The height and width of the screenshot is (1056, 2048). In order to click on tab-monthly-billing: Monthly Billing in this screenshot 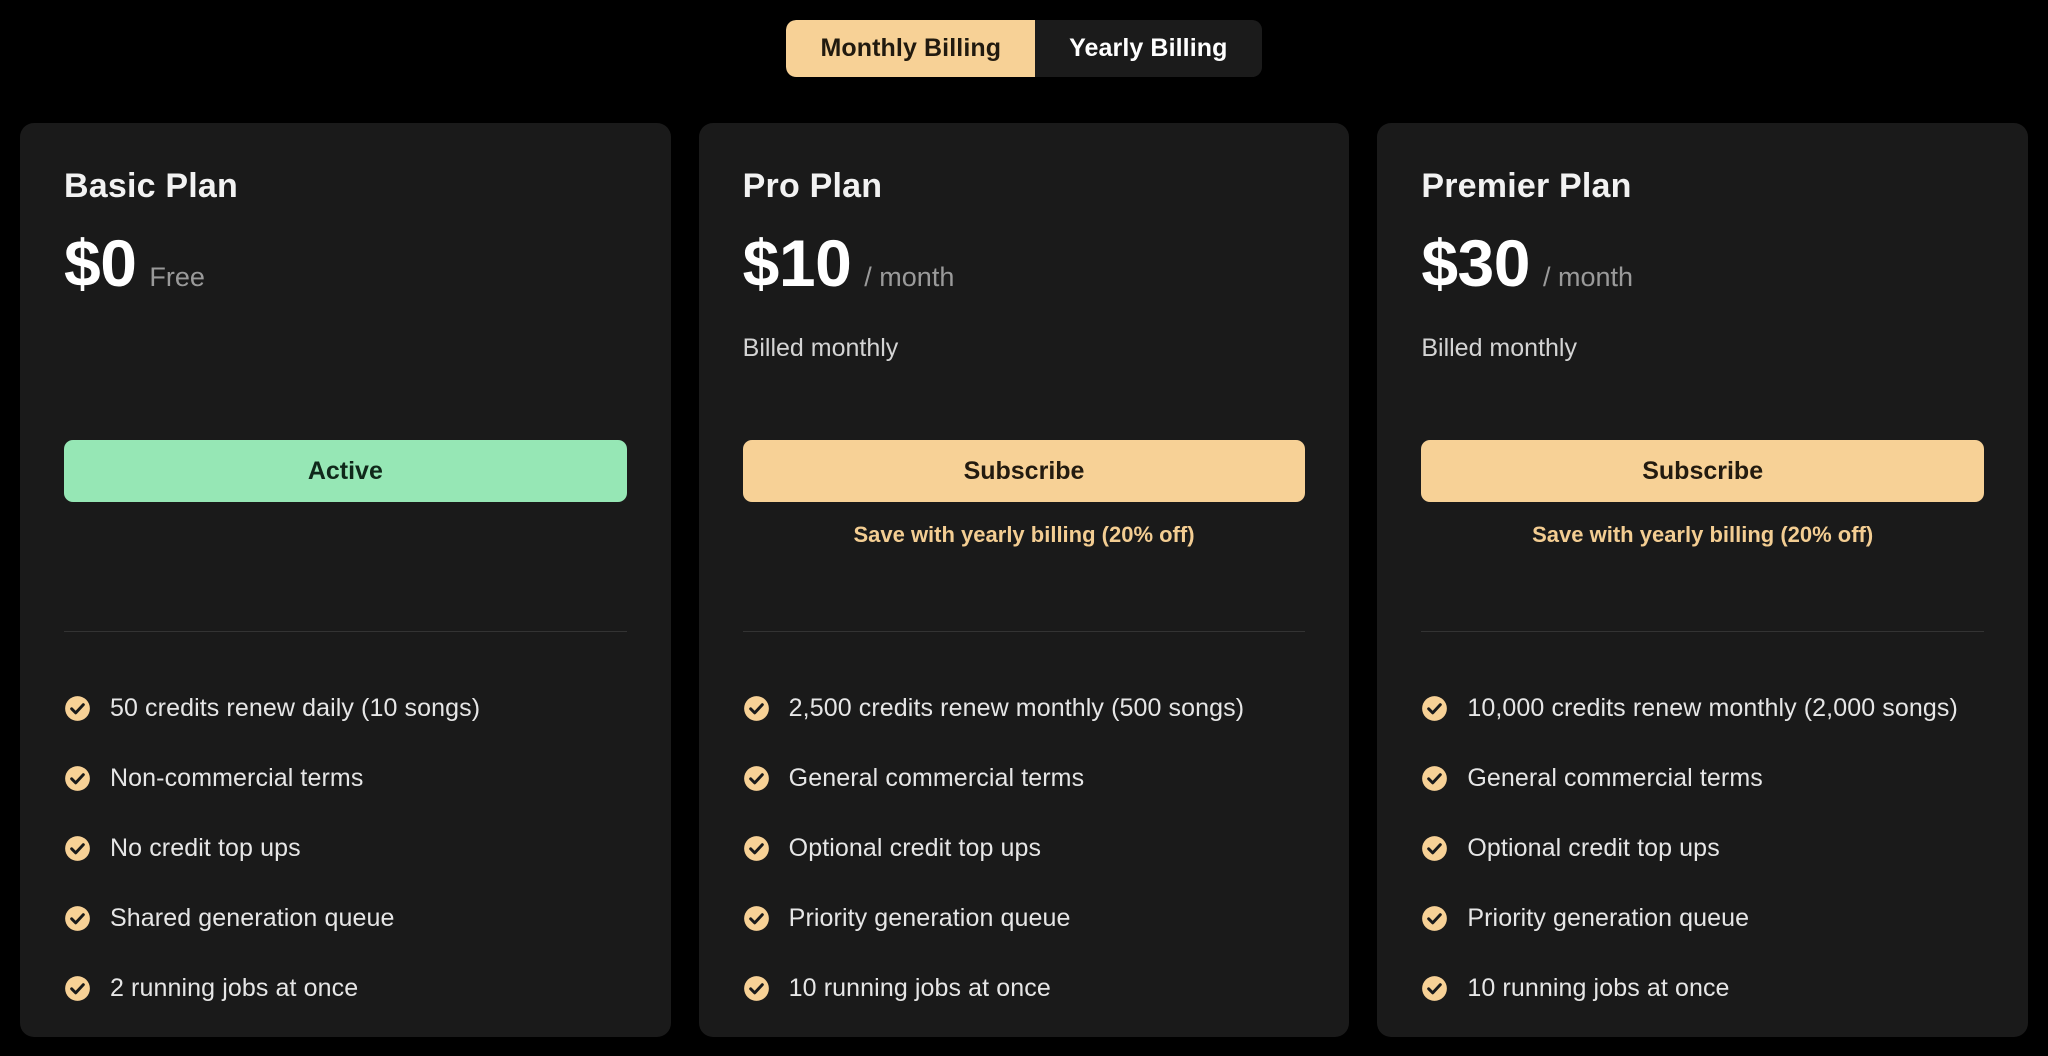, I will do `click(911, 48)`.